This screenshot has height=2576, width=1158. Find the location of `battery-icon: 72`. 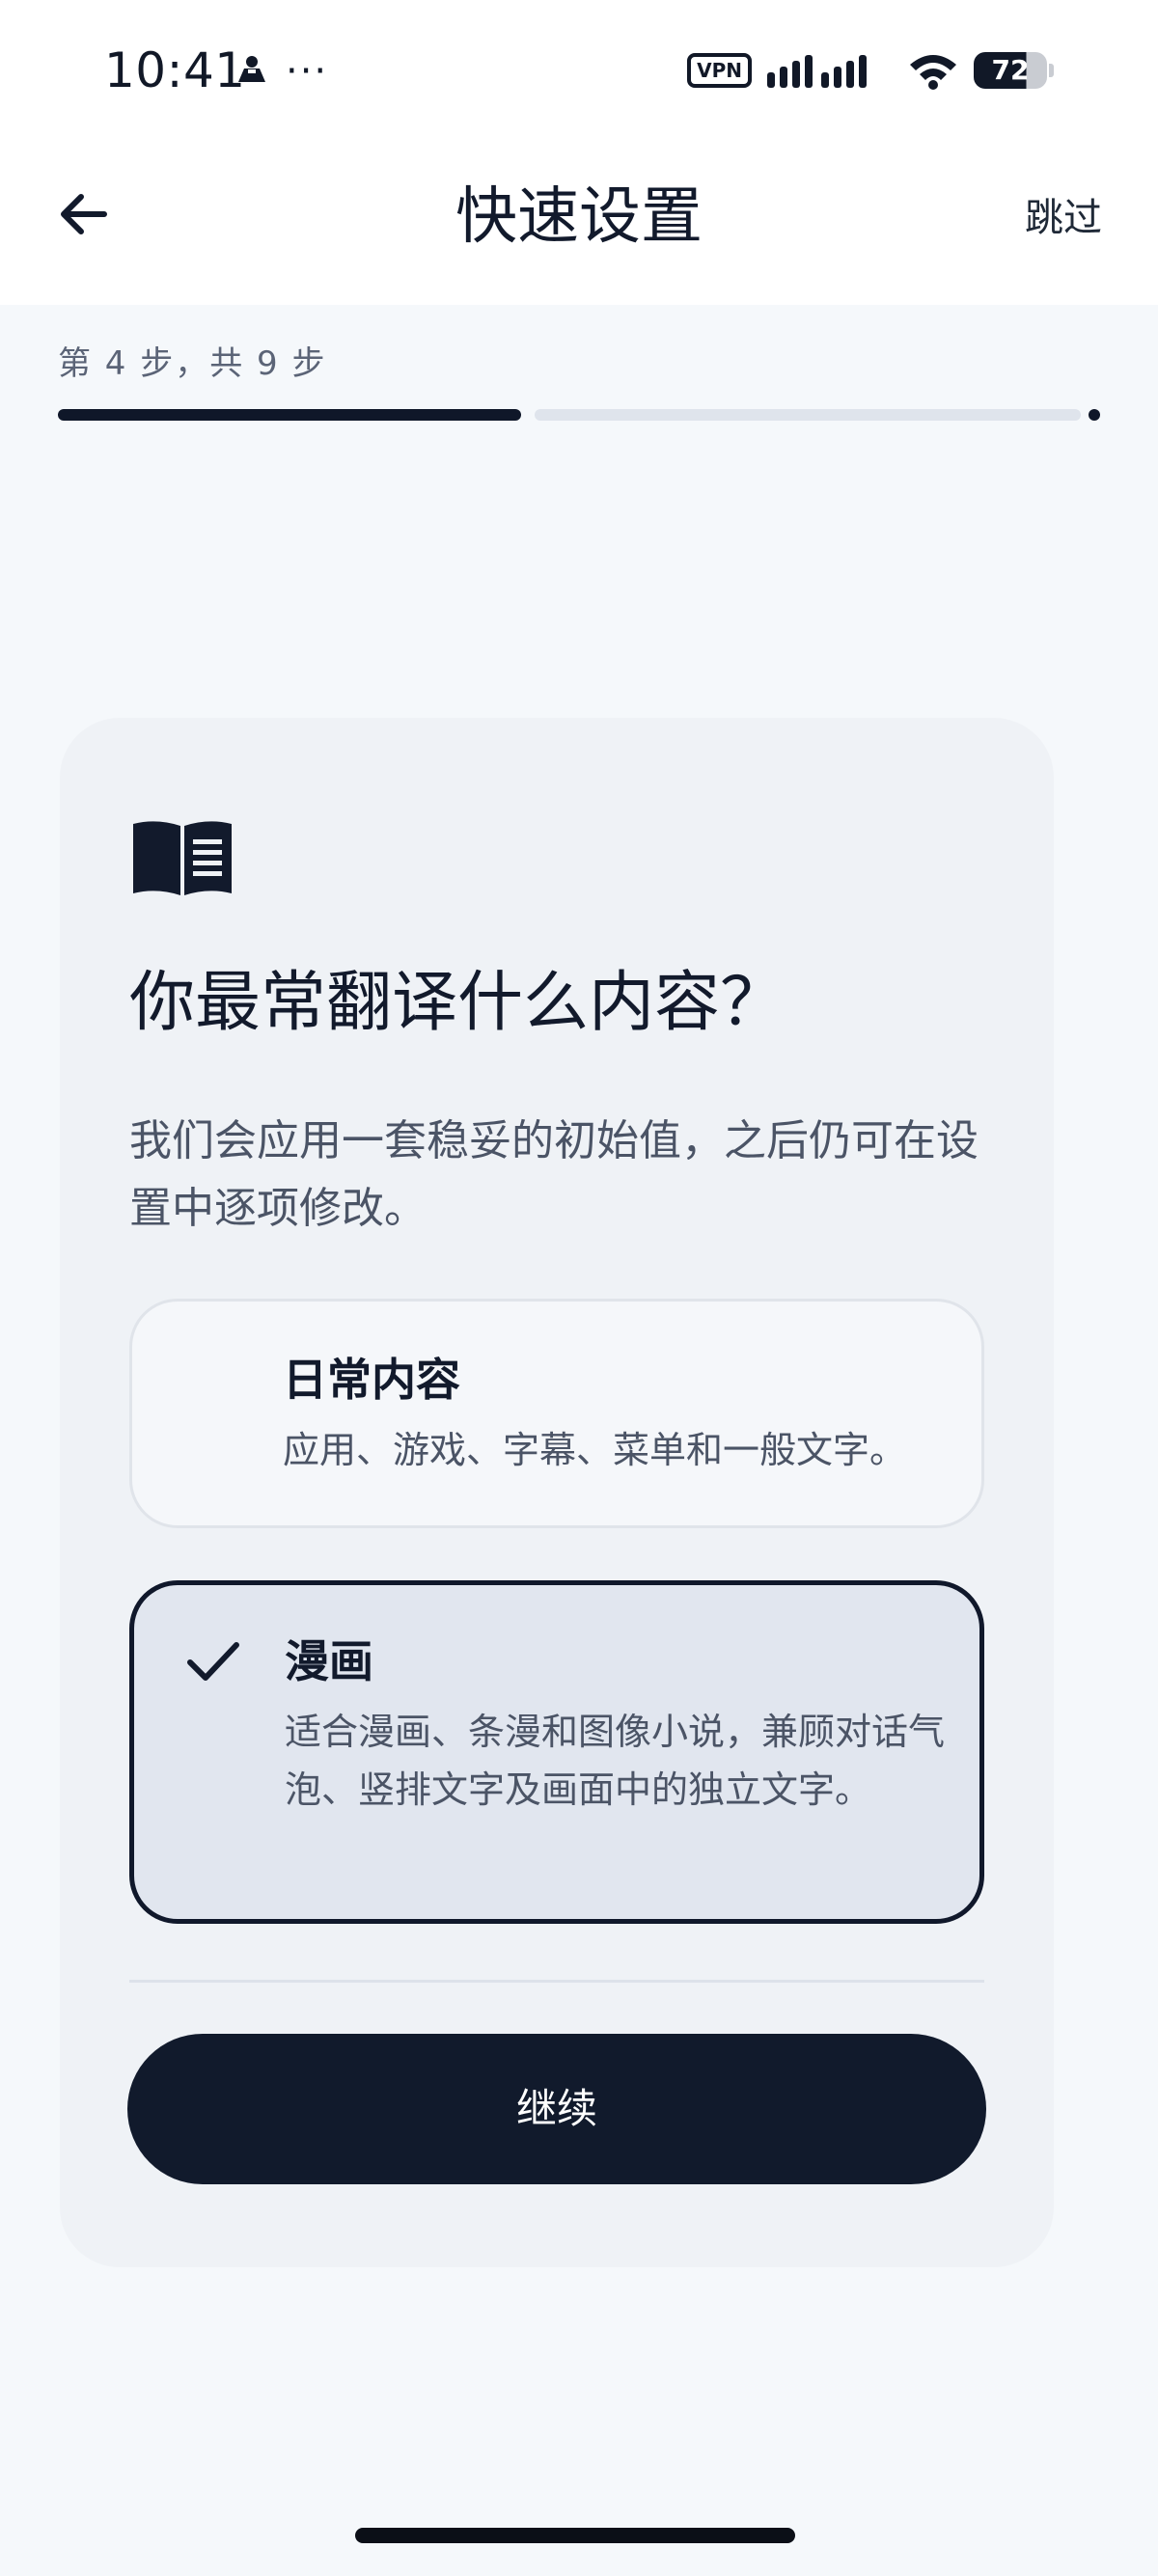

battery-icon: 72 is located at coordinates (1014, 70).